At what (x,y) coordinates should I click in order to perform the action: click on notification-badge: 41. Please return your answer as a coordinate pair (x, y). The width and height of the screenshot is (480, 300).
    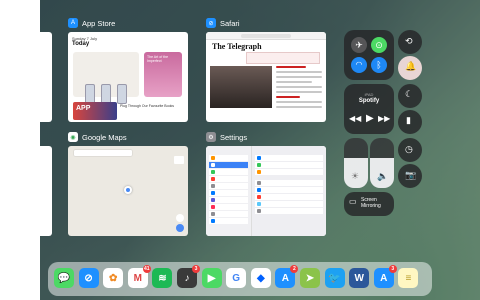
    Looking at the image, I should click on (146, 269).